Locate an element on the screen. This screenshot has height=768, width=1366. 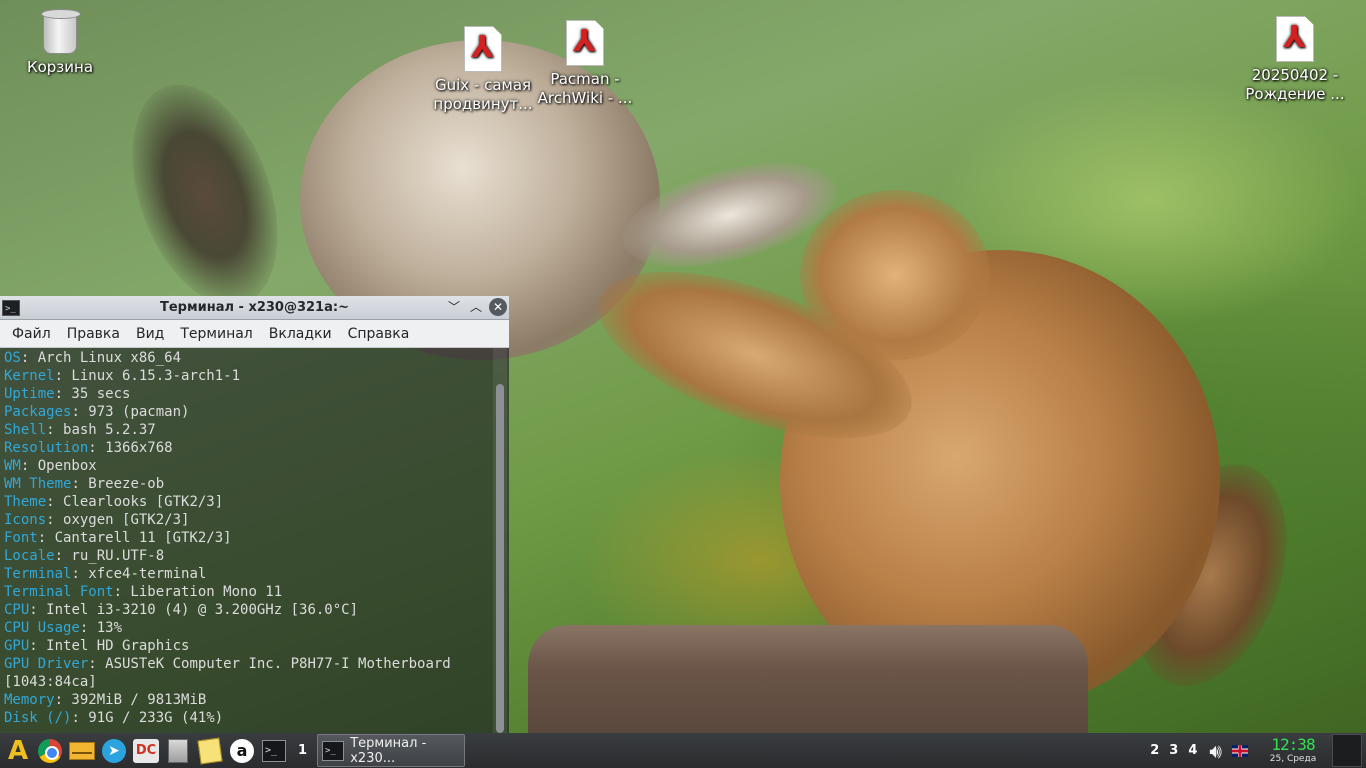
menu-view: Вид is located at coordinates (150, 334).